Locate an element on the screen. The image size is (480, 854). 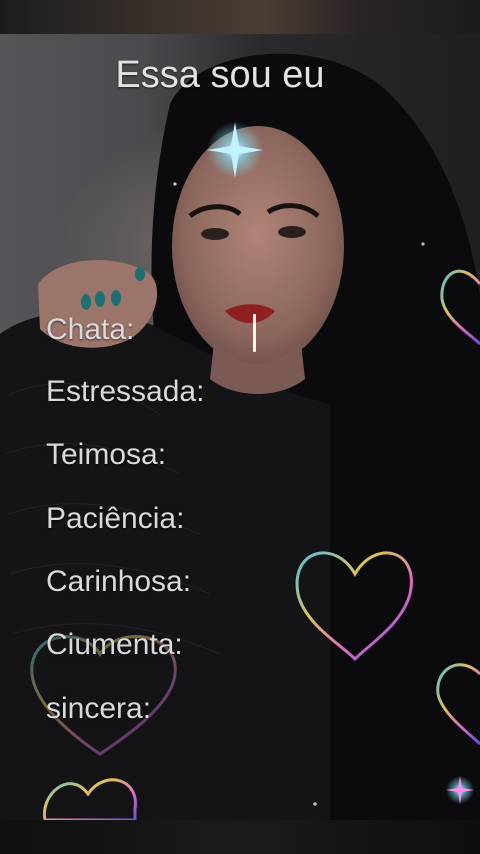
field-label-ciumenta: Ciumenta: is located at coordinates (114, 644).